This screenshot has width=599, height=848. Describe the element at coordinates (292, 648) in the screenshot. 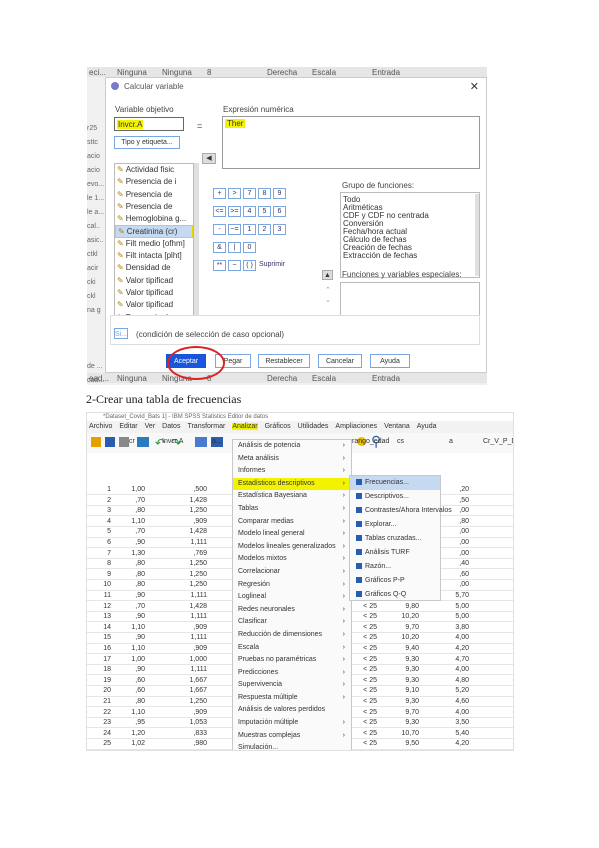

I see `analyze-menu-item: Escala ›` at that location.